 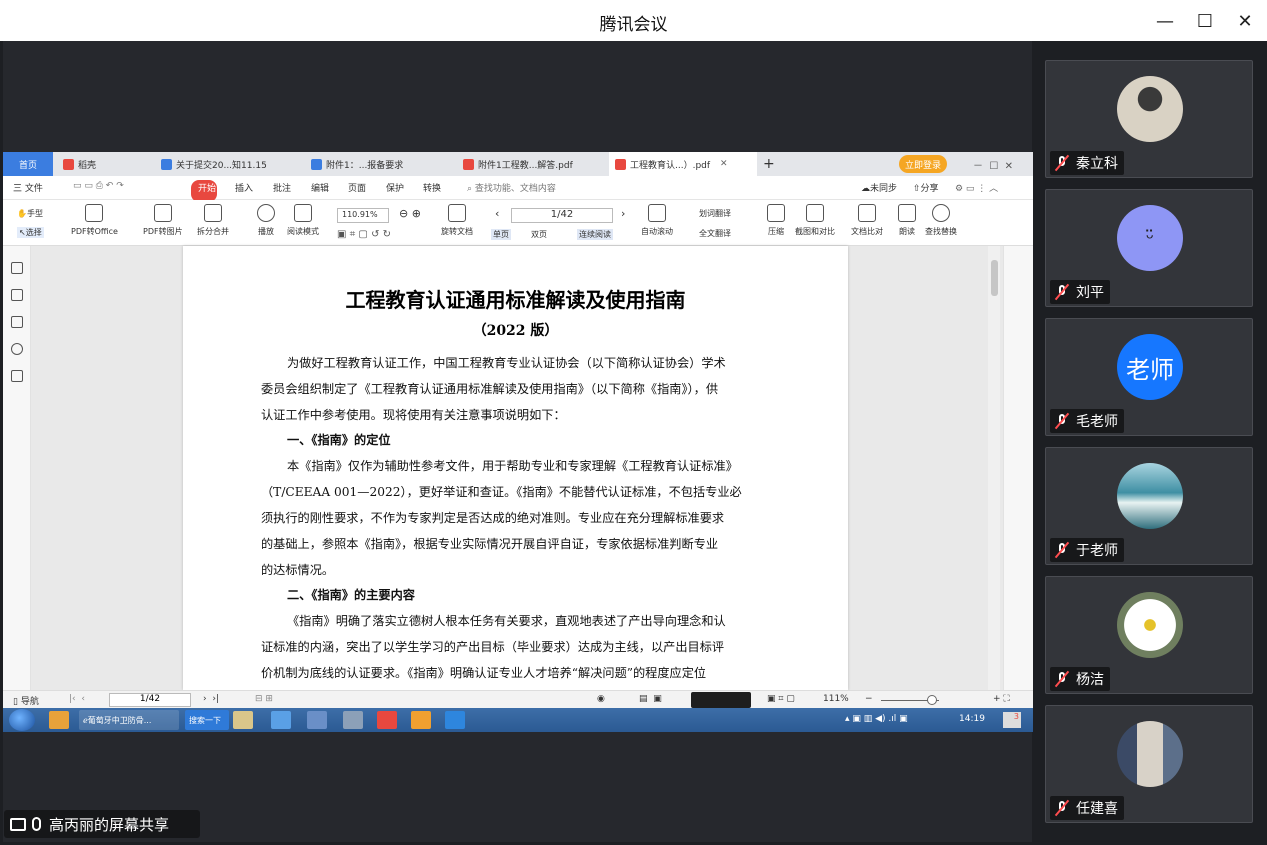 I want to click on screen-share-icon, so click(x=18, y=824).